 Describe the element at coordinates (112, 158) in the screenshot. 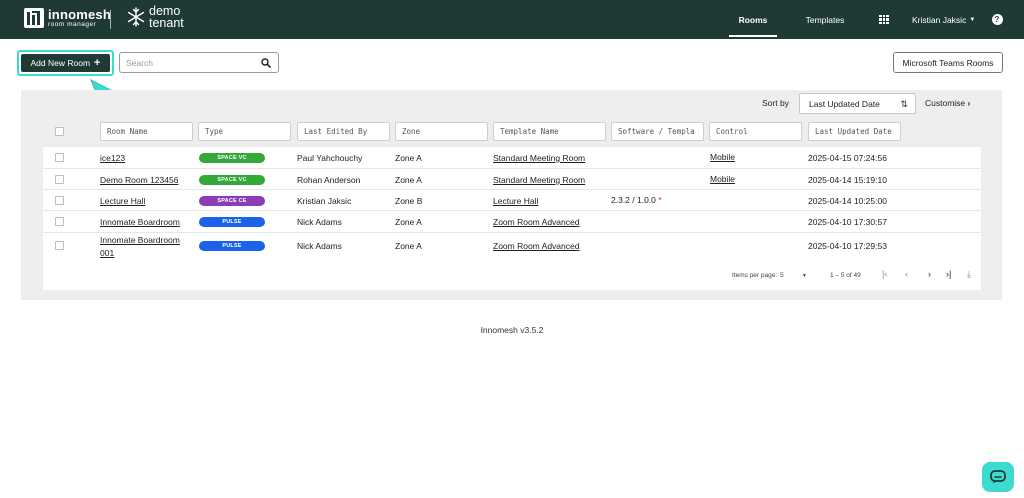

I see `room-name-link: ice123` at that location.